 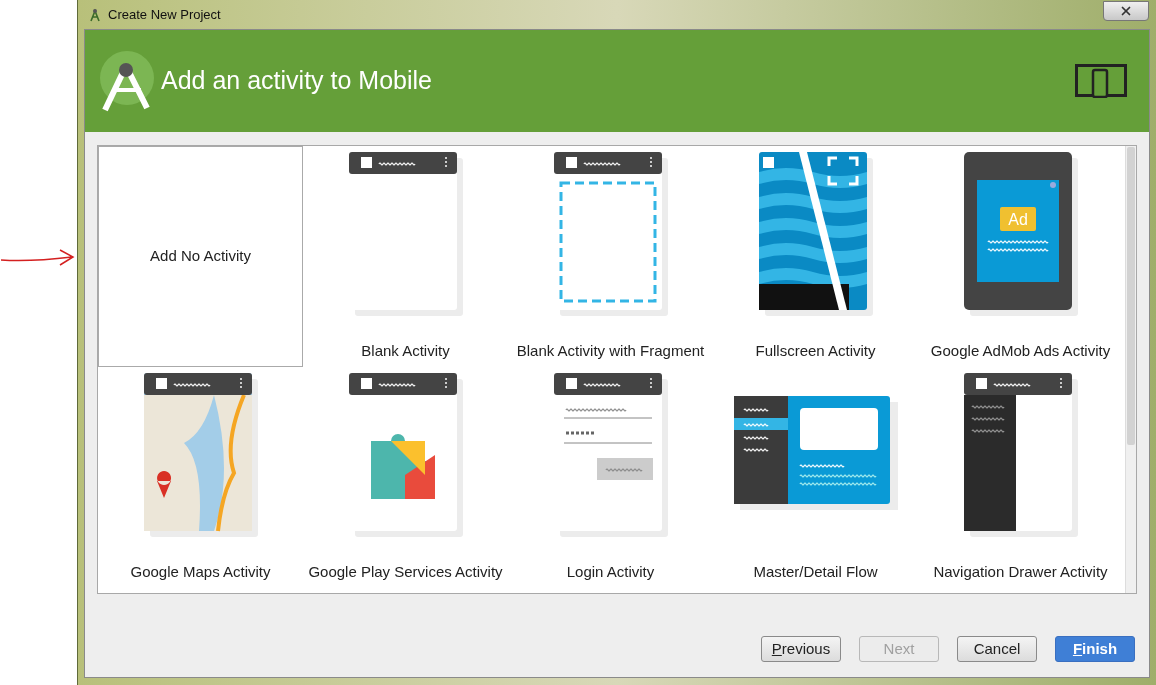 I want to click on scrollbar, so click(x=1130, y=369).